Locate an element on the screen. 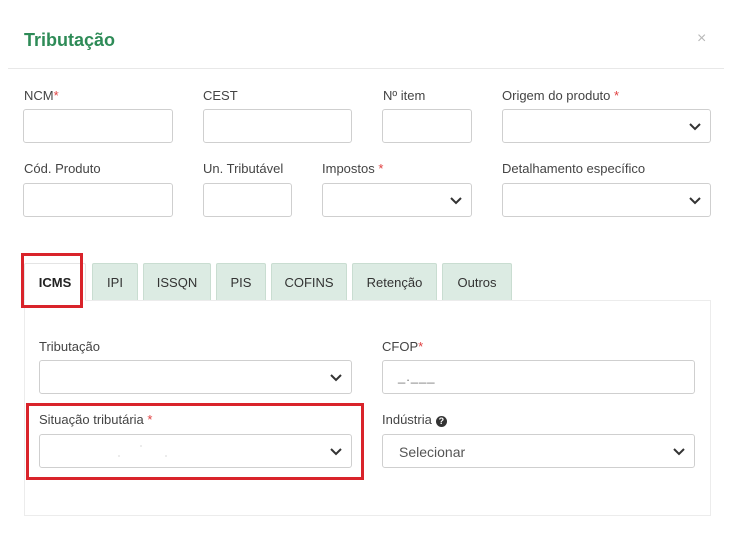  tab-ipi: IPI is located at coordinates (115, 282).